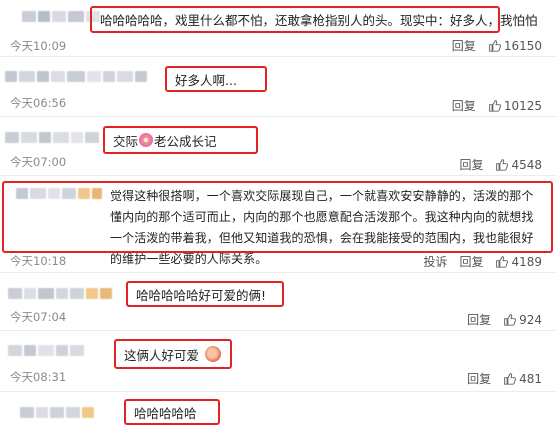  I want to click on like-button: 10125, so click(515, 106).